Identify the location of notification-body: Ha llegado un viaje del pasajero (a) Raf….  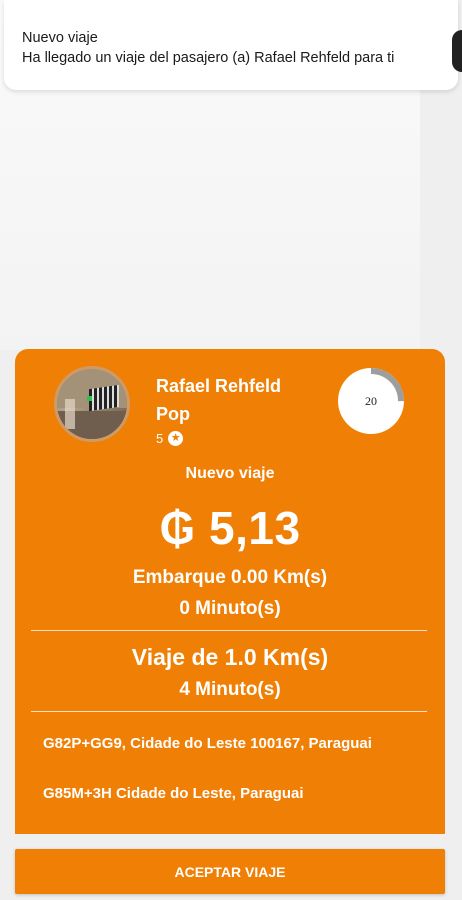
(208, 58).